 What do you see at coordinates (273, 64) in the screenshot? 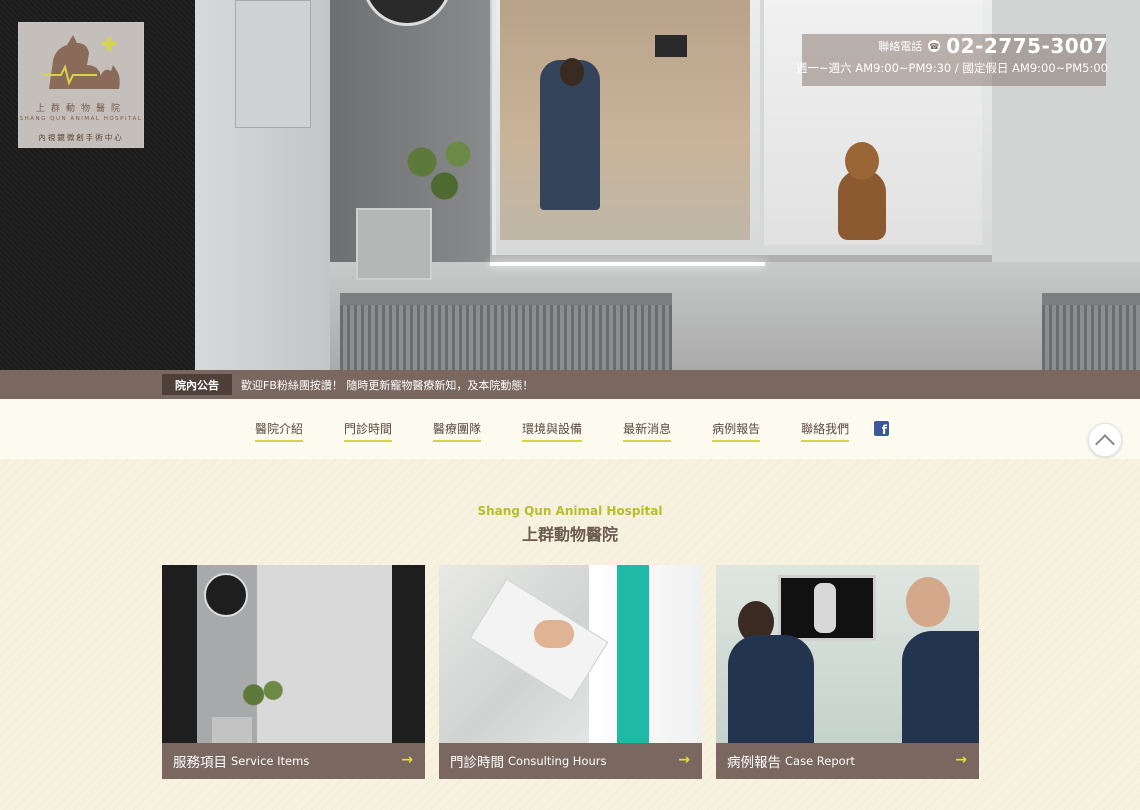
I see `hero-wall-panel` at bounding box center [273, 64].